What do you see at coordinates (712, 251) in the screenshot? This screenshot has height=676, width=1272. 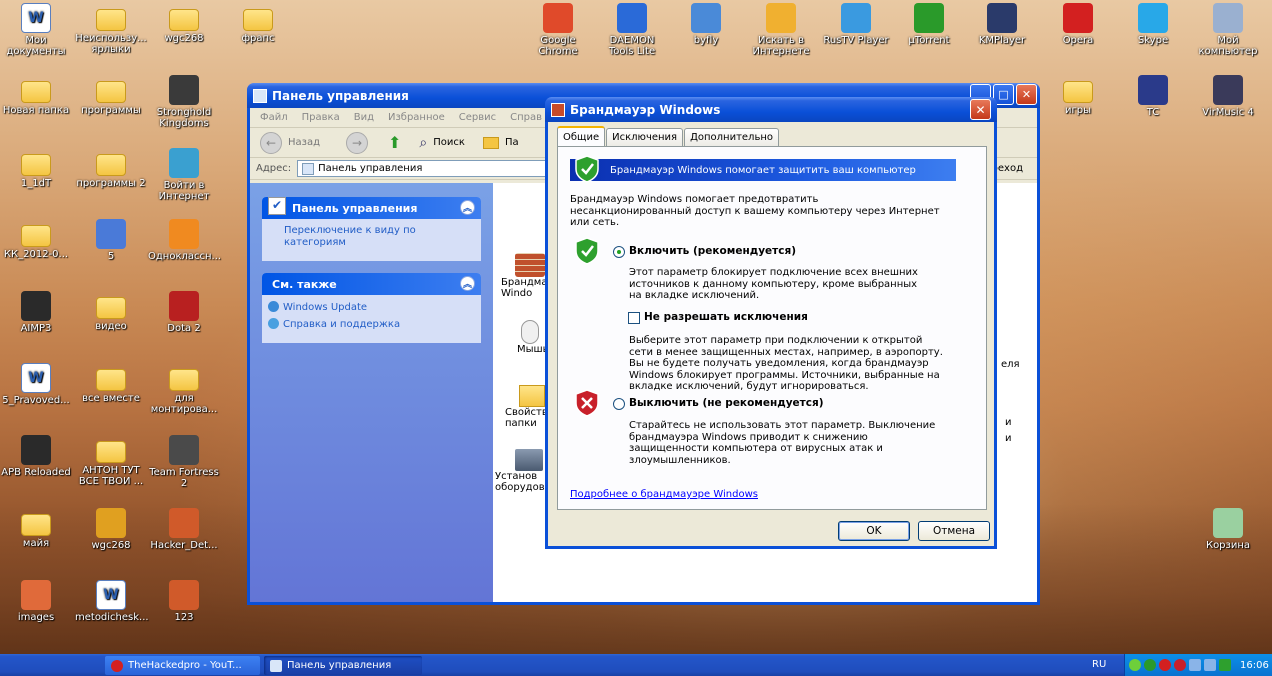 I see `radio-on-label: Включить (рекомендуется)` at bounding box center [712, 251].